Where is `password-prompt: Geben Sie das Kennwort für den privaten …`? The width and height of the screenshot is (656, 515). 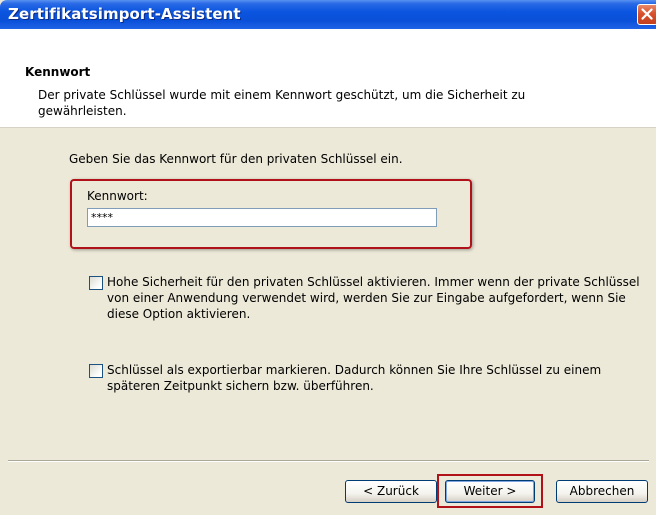
password-prompt: Geben Sie das Kennwort für den privaten … is located at coordinates (236, 159).